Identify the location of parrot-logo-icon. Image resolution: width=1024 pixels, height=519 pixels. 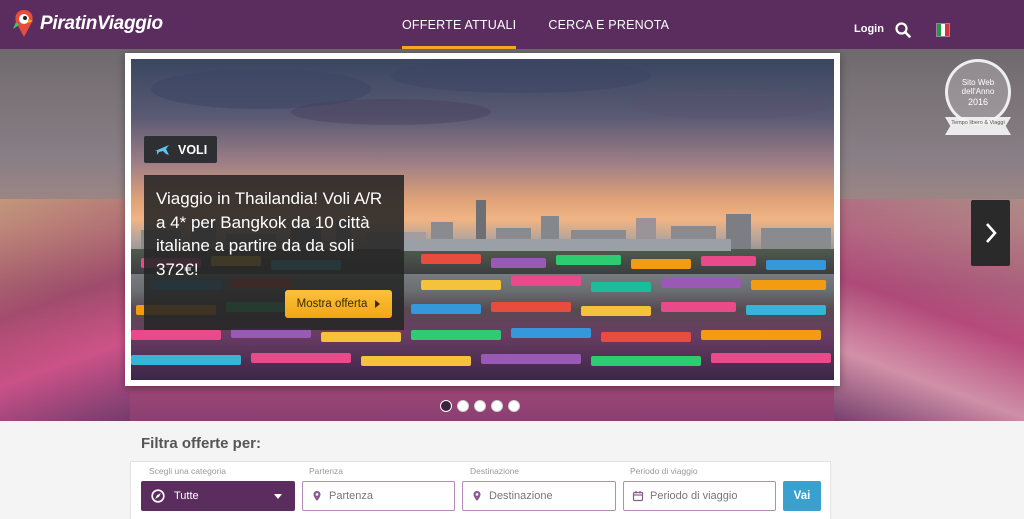
(23, 23).